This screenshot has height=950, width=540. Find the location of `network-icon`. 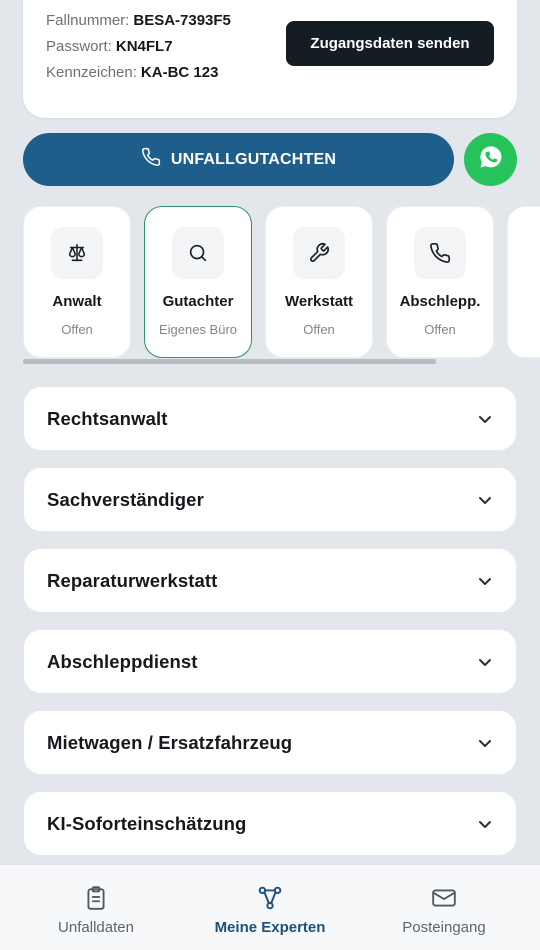

network-icon is located at coordinates (270, 898).